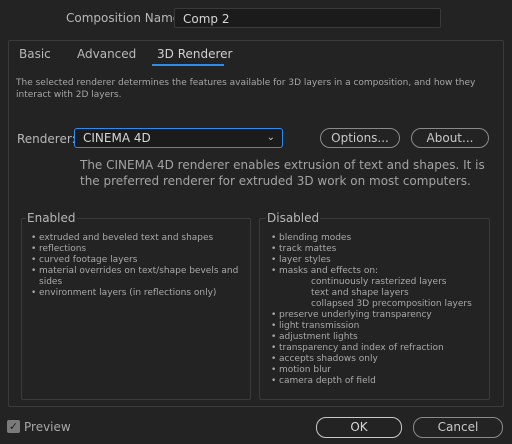 Image resolution: width=512 pixels, height=444 pixels. Describe the element at coordinates (378, 370) in the screenshot. I see `list-item: motion blur` at that location.